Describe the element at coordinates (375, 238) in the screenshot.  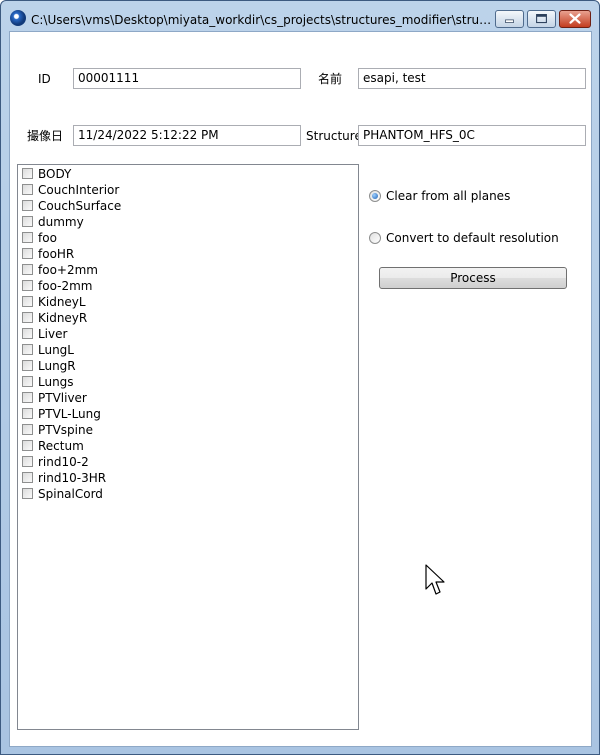
I see `convert-resolution-radio` at that location.